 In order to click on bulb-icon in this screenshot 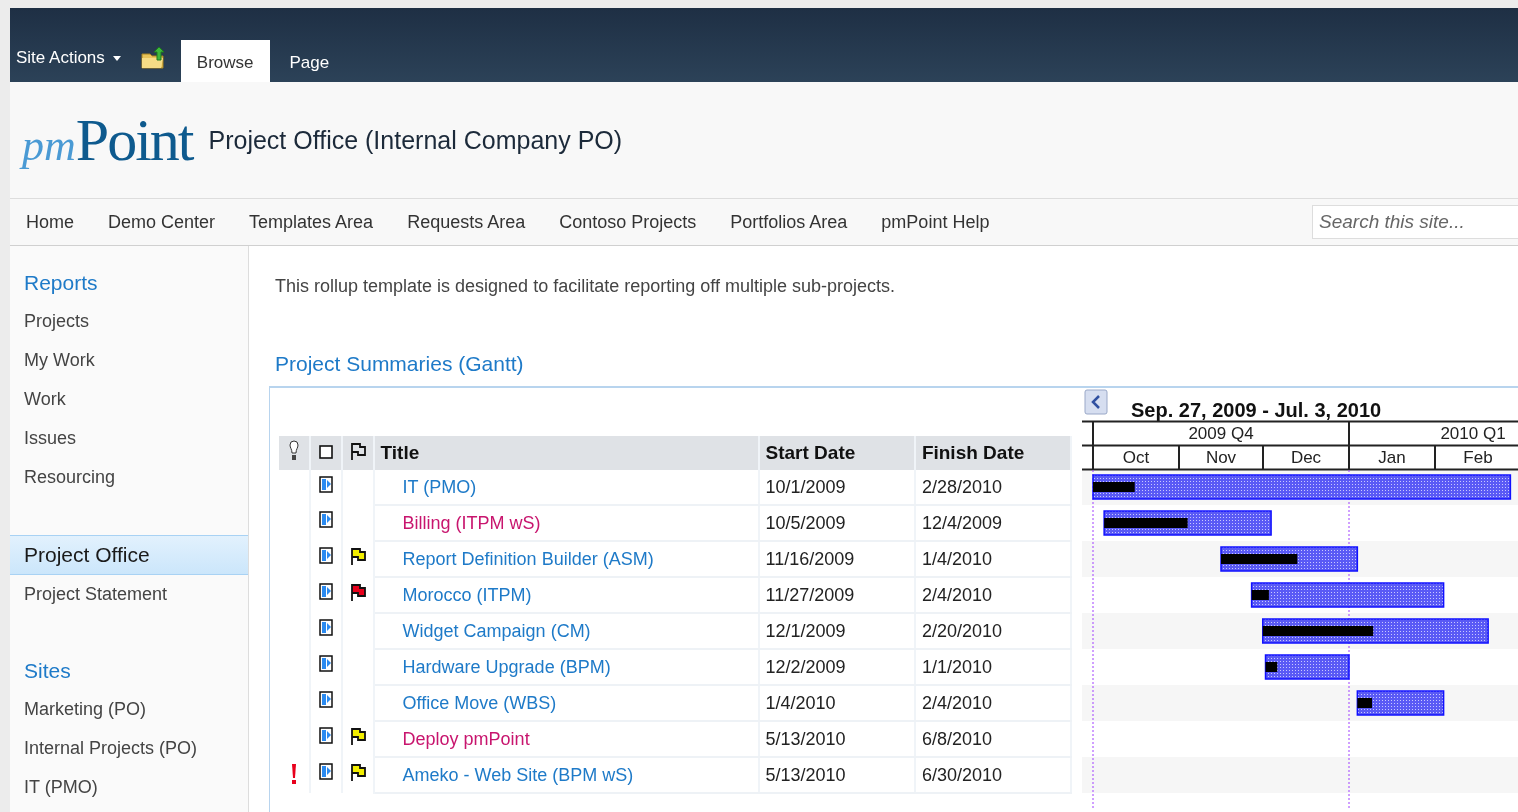, I will do `click(293, 450)`.